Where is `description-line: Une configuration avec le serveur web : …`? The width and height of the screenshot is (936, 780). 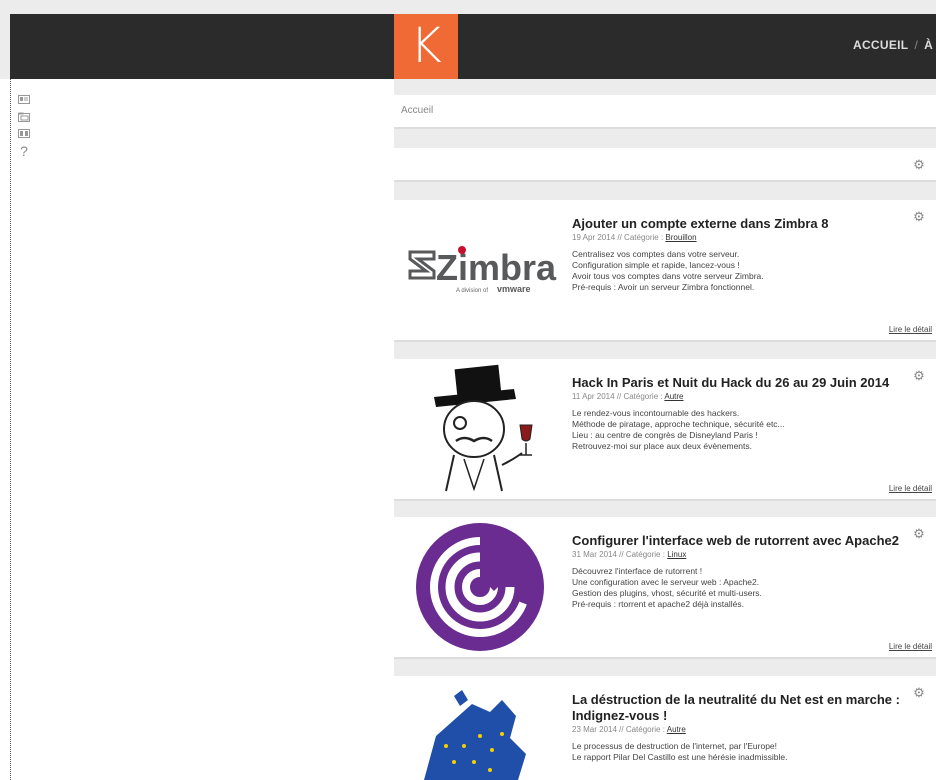
description-line: Une configuration avec le serveur web : … is located at coordinates (666, 582).